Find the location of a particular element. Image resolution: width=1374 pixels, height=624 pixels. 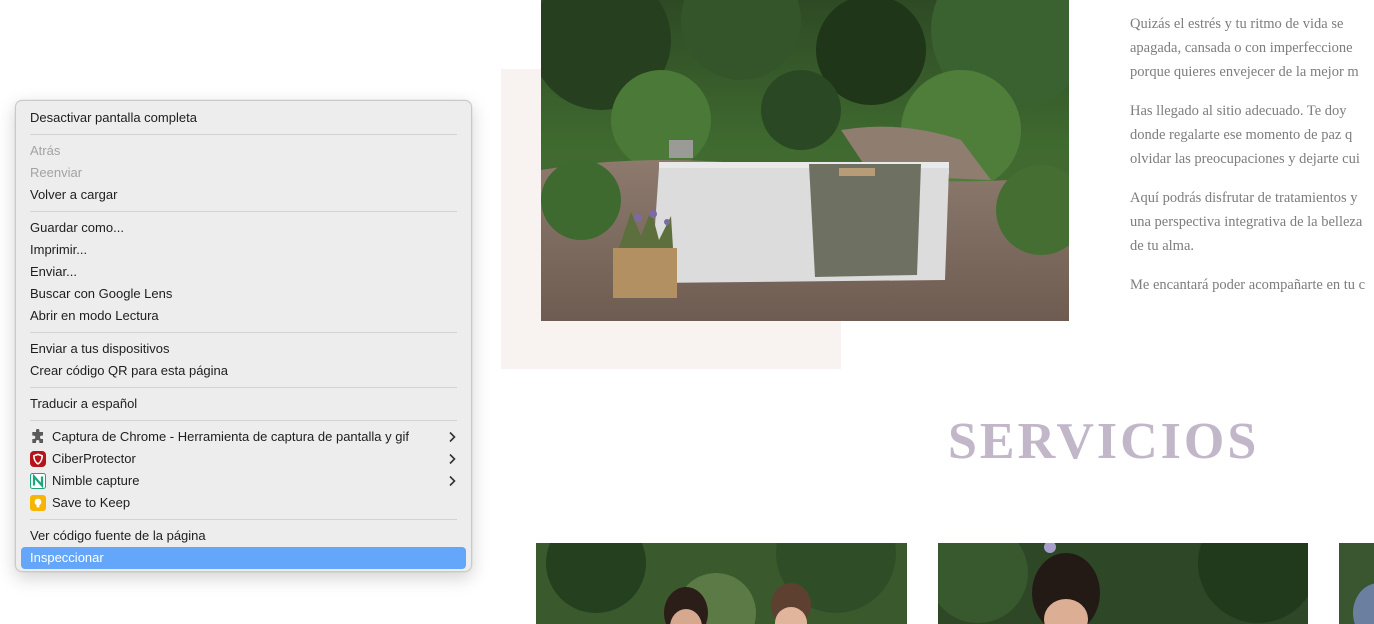

menu-item-label: Save to Keep is located at coordinates (91, 502).